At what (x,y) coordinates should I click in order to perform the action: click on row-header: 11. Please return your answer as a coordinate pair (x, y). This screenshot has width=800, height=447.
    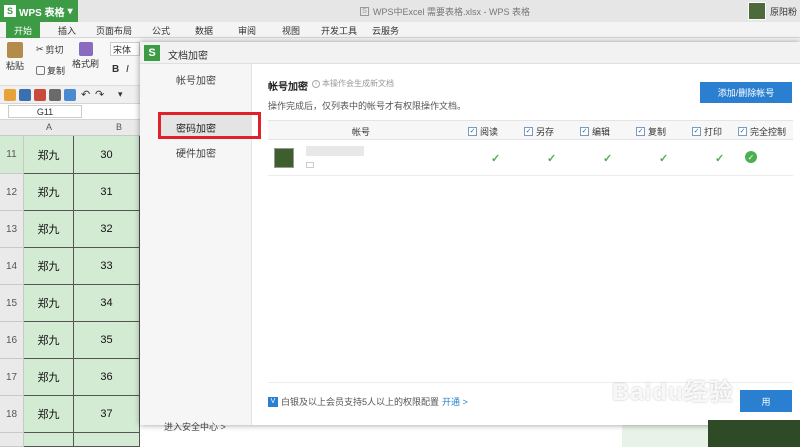
    Looking at the image, I should click on (12, 155).